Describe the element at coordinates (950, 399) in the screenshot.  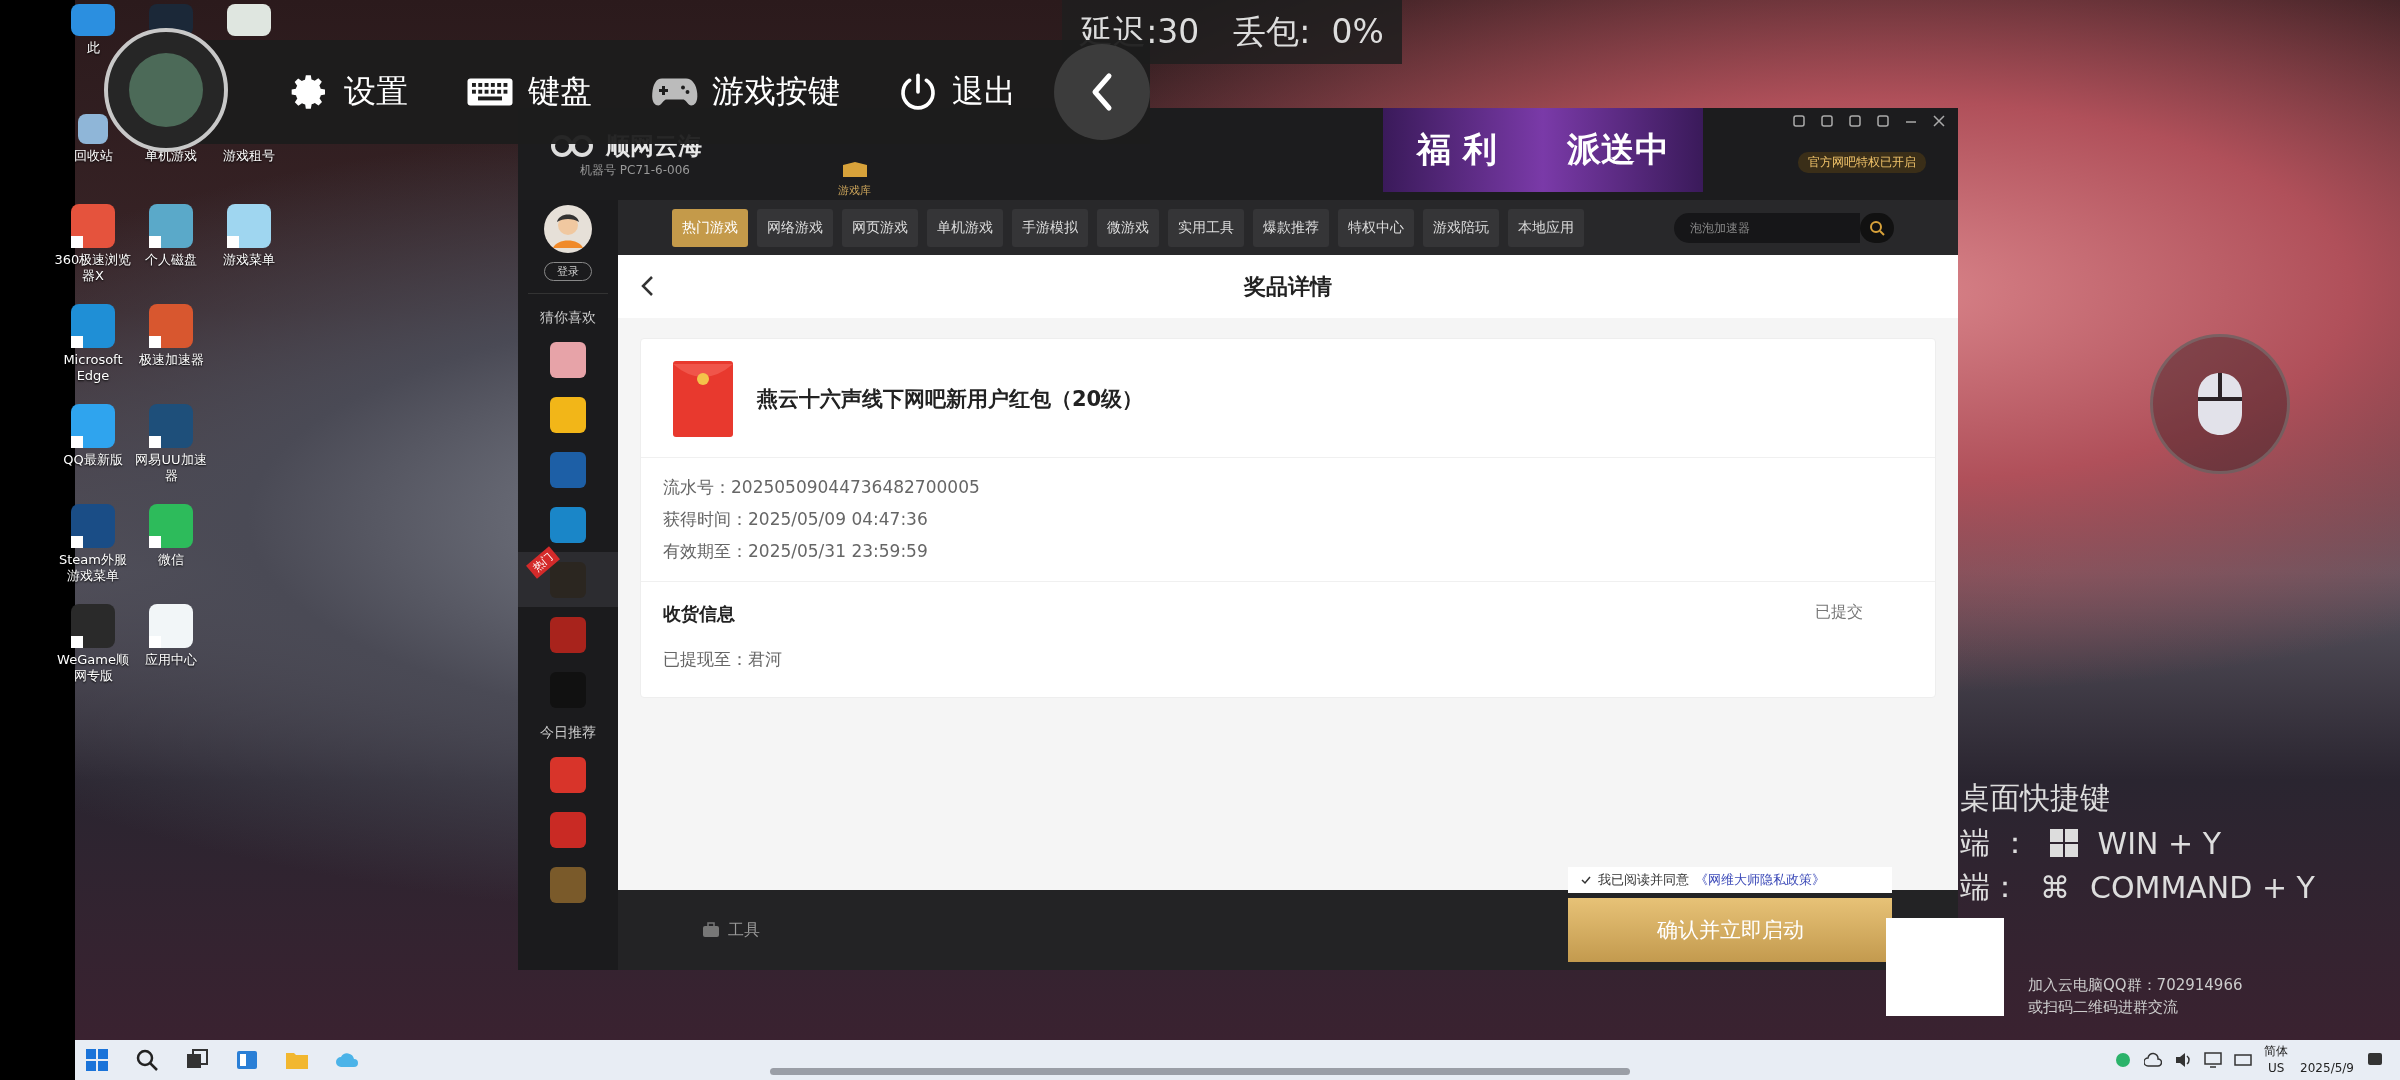
I see `prize-title: 燕云十六声线下网吧新用户红包（20级）` at that location.